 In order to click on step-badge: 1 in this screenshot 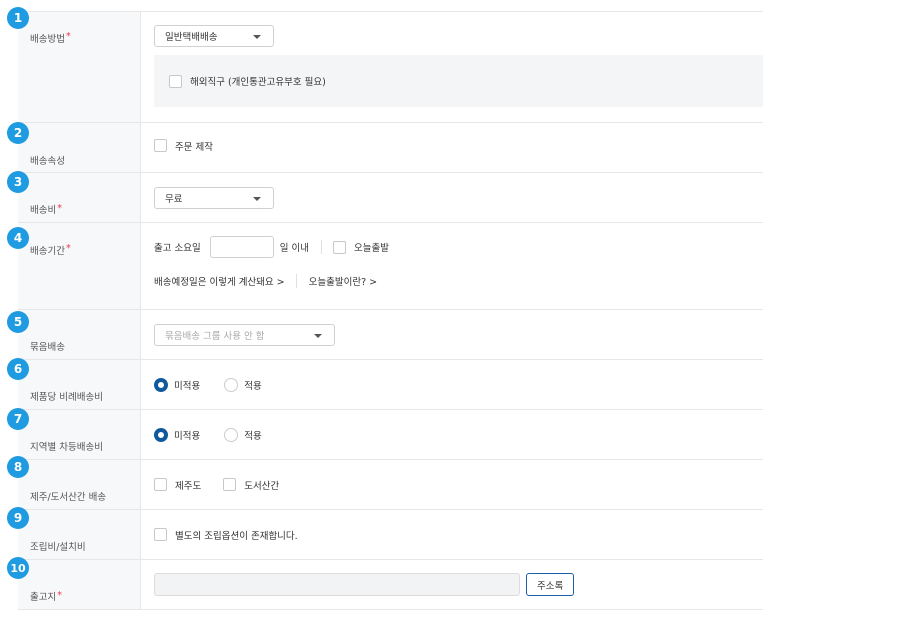, I will do `click(18, 18)`.